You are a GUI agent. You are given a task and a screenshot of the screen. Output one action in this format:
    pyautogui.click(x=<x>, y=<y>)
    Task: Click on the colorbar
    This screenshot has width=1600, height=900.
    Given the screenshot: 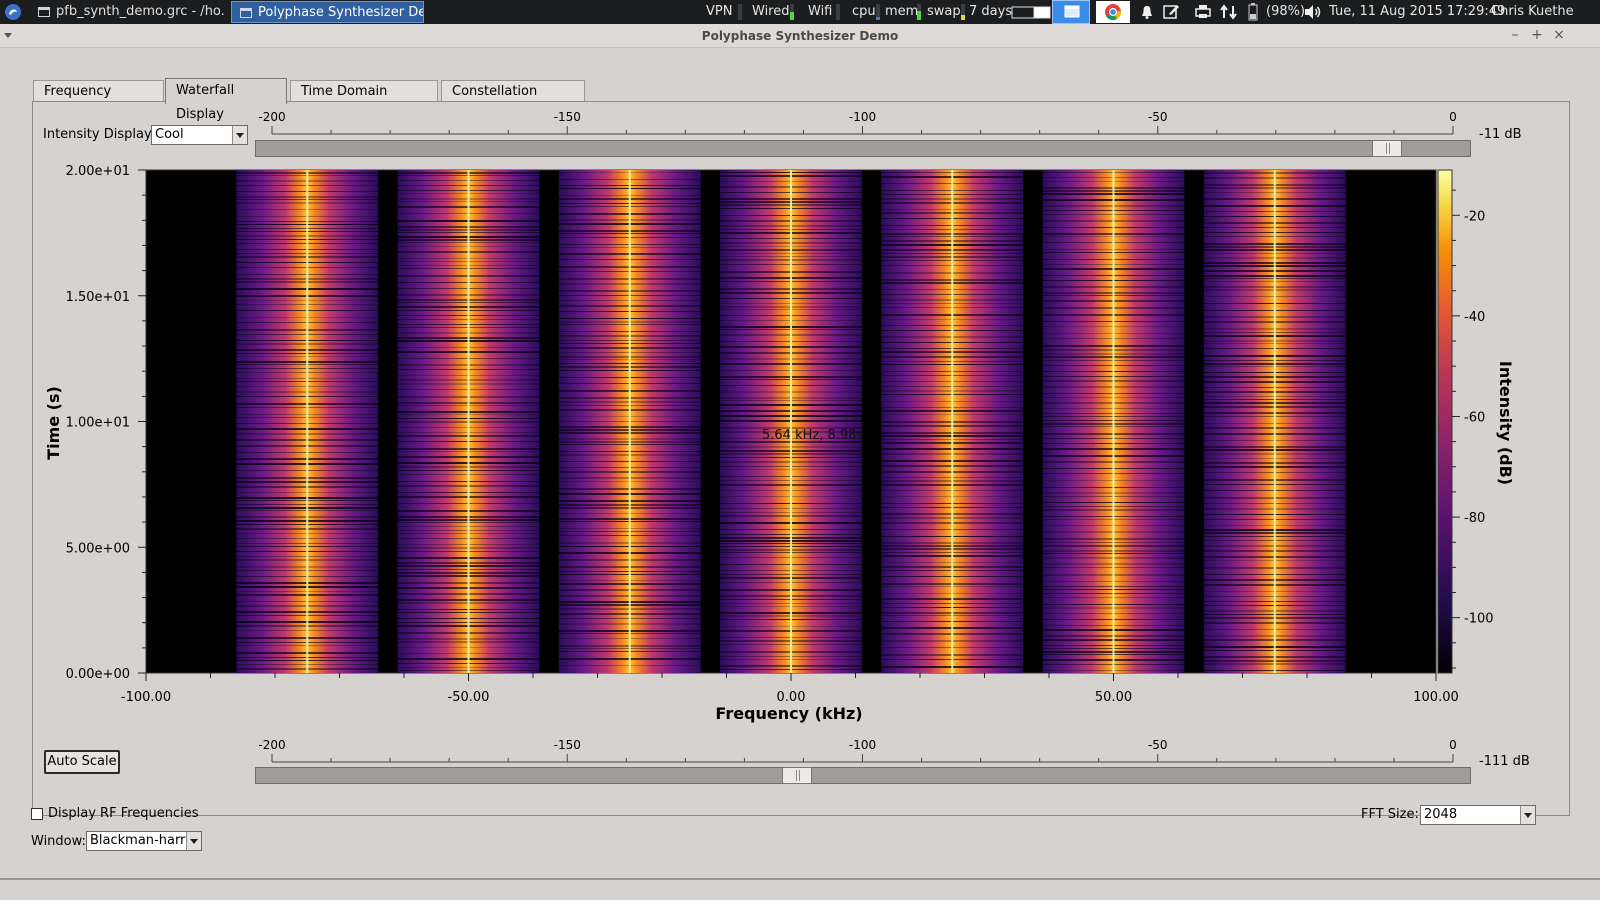 What is the action you would take?
    pyautogui.click(x=1445, y=421)
    